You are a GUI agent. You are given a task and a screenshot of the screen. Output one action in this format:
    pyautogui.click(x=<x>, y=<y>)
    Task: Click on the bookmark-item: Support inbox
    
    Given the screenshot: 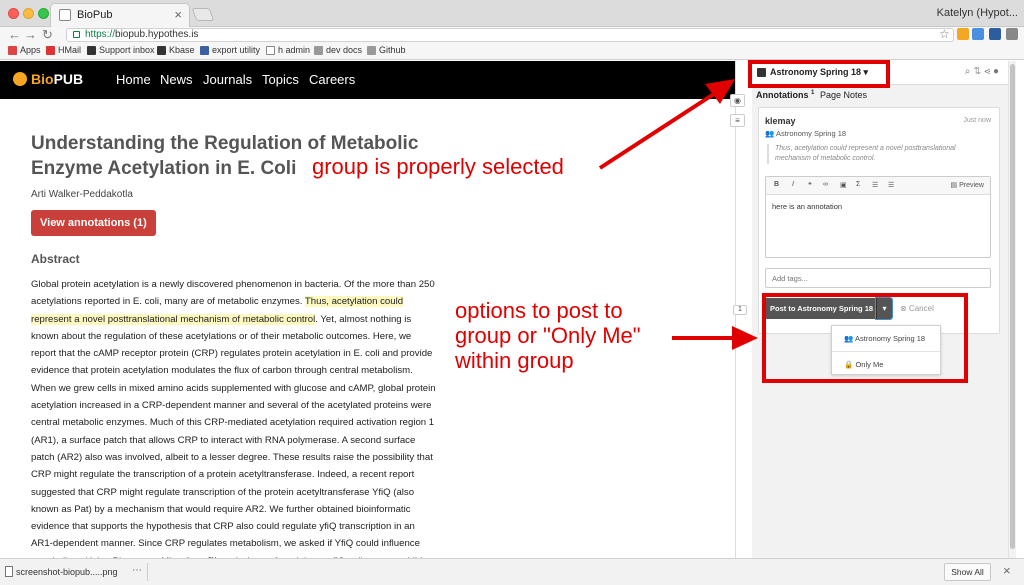 What is the action you would take?
    pyautogui.click(x=121, y=50)
    